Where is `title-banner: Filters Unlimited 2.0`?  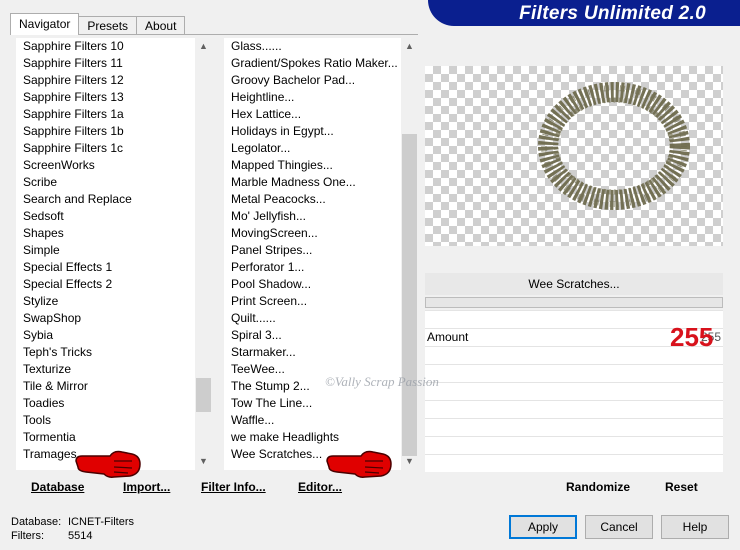
title-banner: Filters Unlimited 2.0 is located at coordinates (584, 13).